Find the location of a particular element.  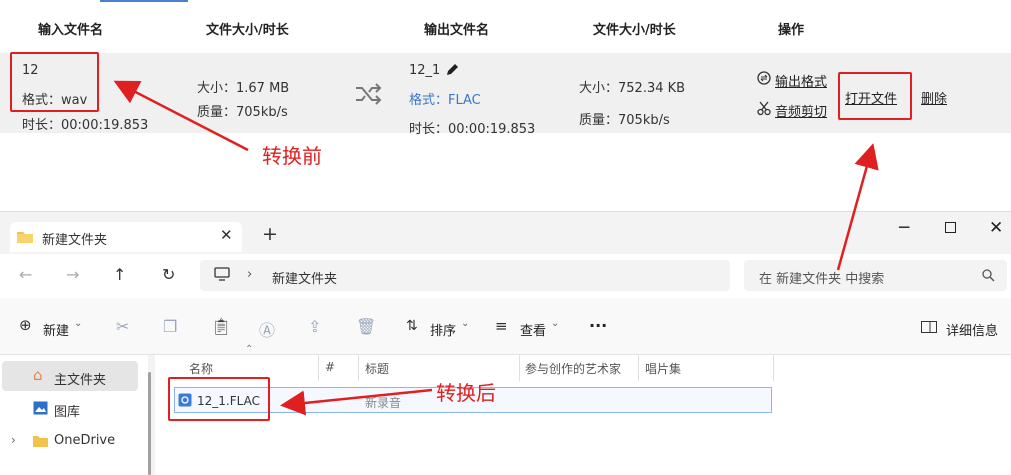

arrow-to-input-file is located at coordinates (181, 116).